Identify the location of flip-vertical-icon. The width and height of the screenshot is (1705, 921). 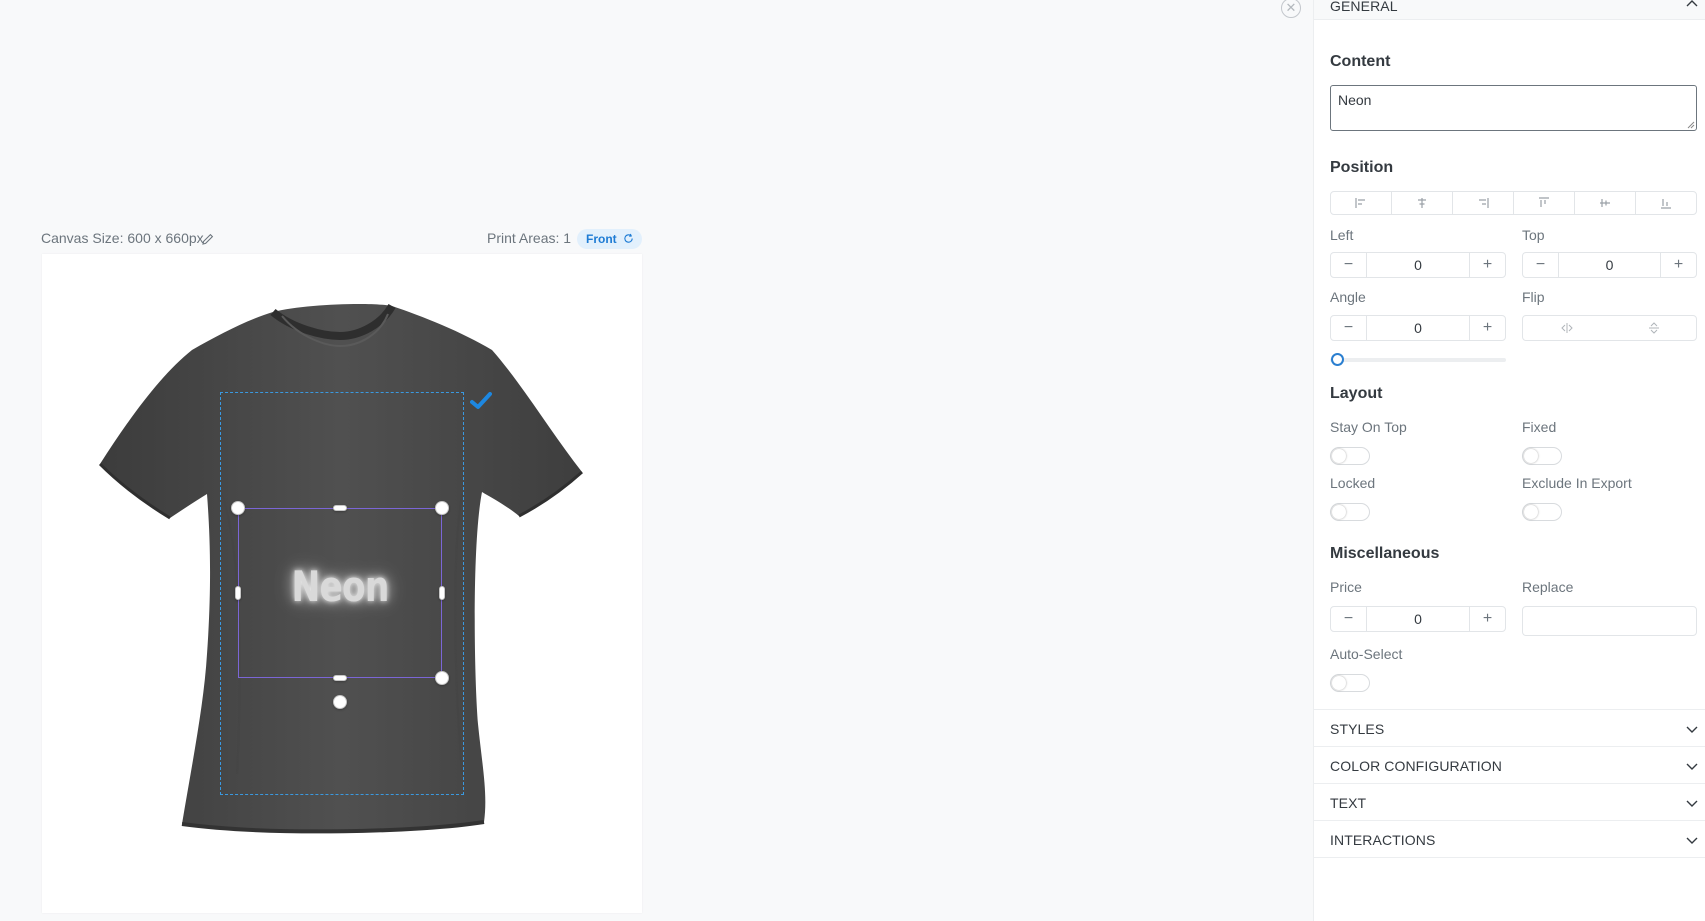
(1653, 328).